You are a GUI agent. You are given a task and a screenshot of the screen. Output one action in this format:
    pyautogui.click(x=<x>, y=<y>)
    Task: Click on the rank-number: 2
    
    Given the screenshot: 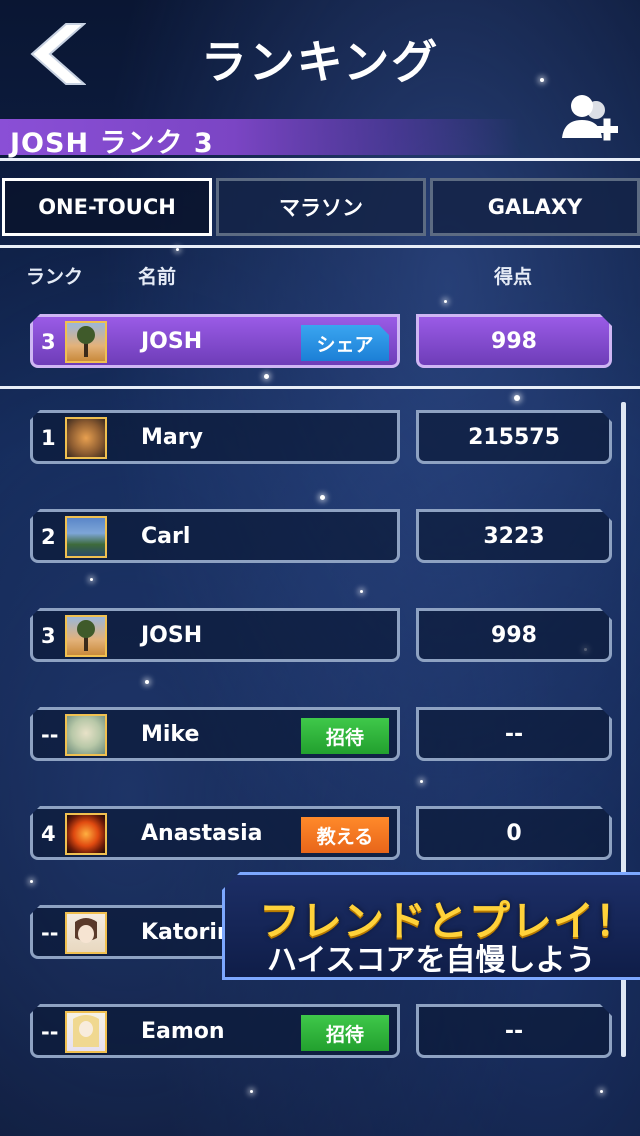 What is the action you would take?
    pyautogui.click(x=48, y=537)
    